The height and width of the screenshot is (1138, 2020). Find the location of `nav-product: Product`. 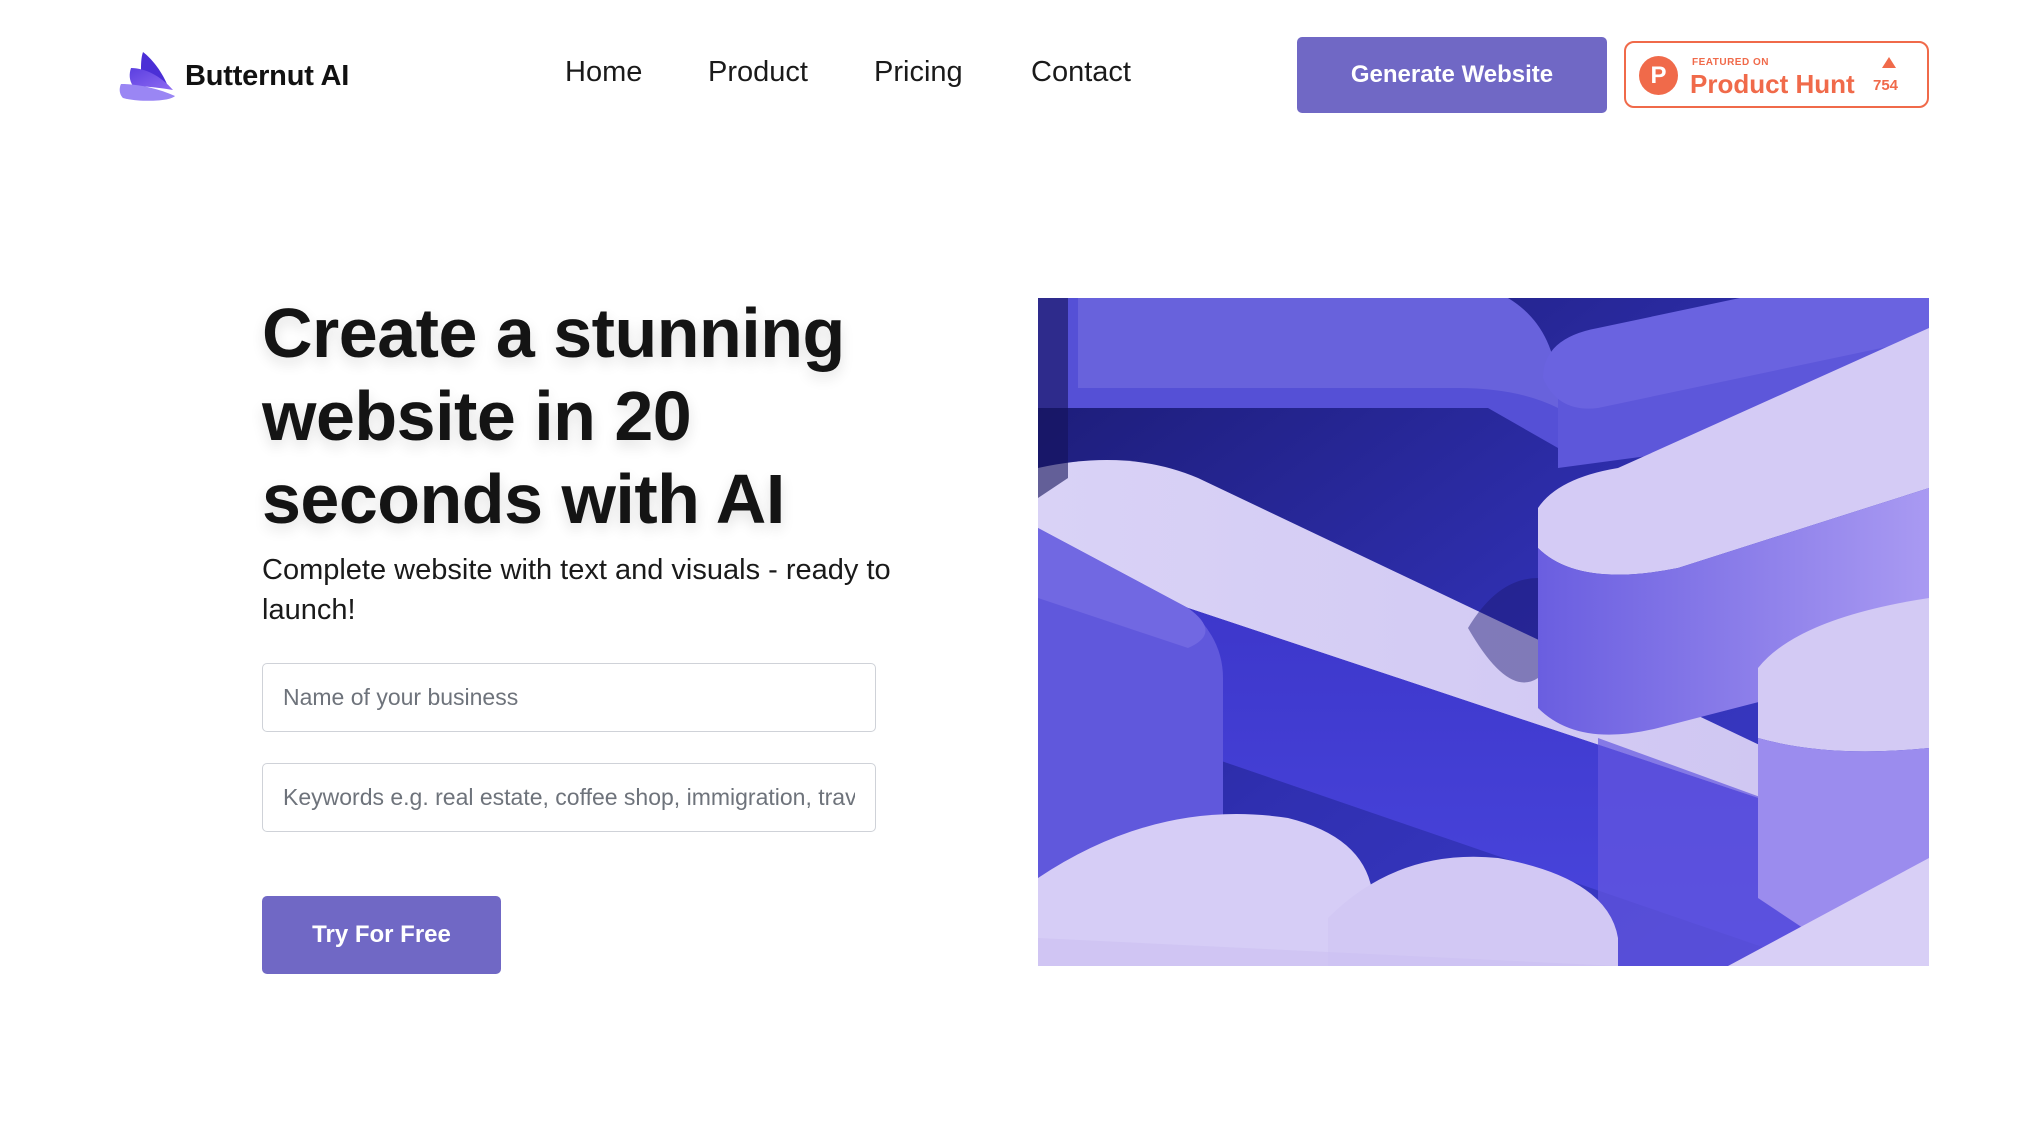

nav-product: Product is located at coordinates (758, 72).